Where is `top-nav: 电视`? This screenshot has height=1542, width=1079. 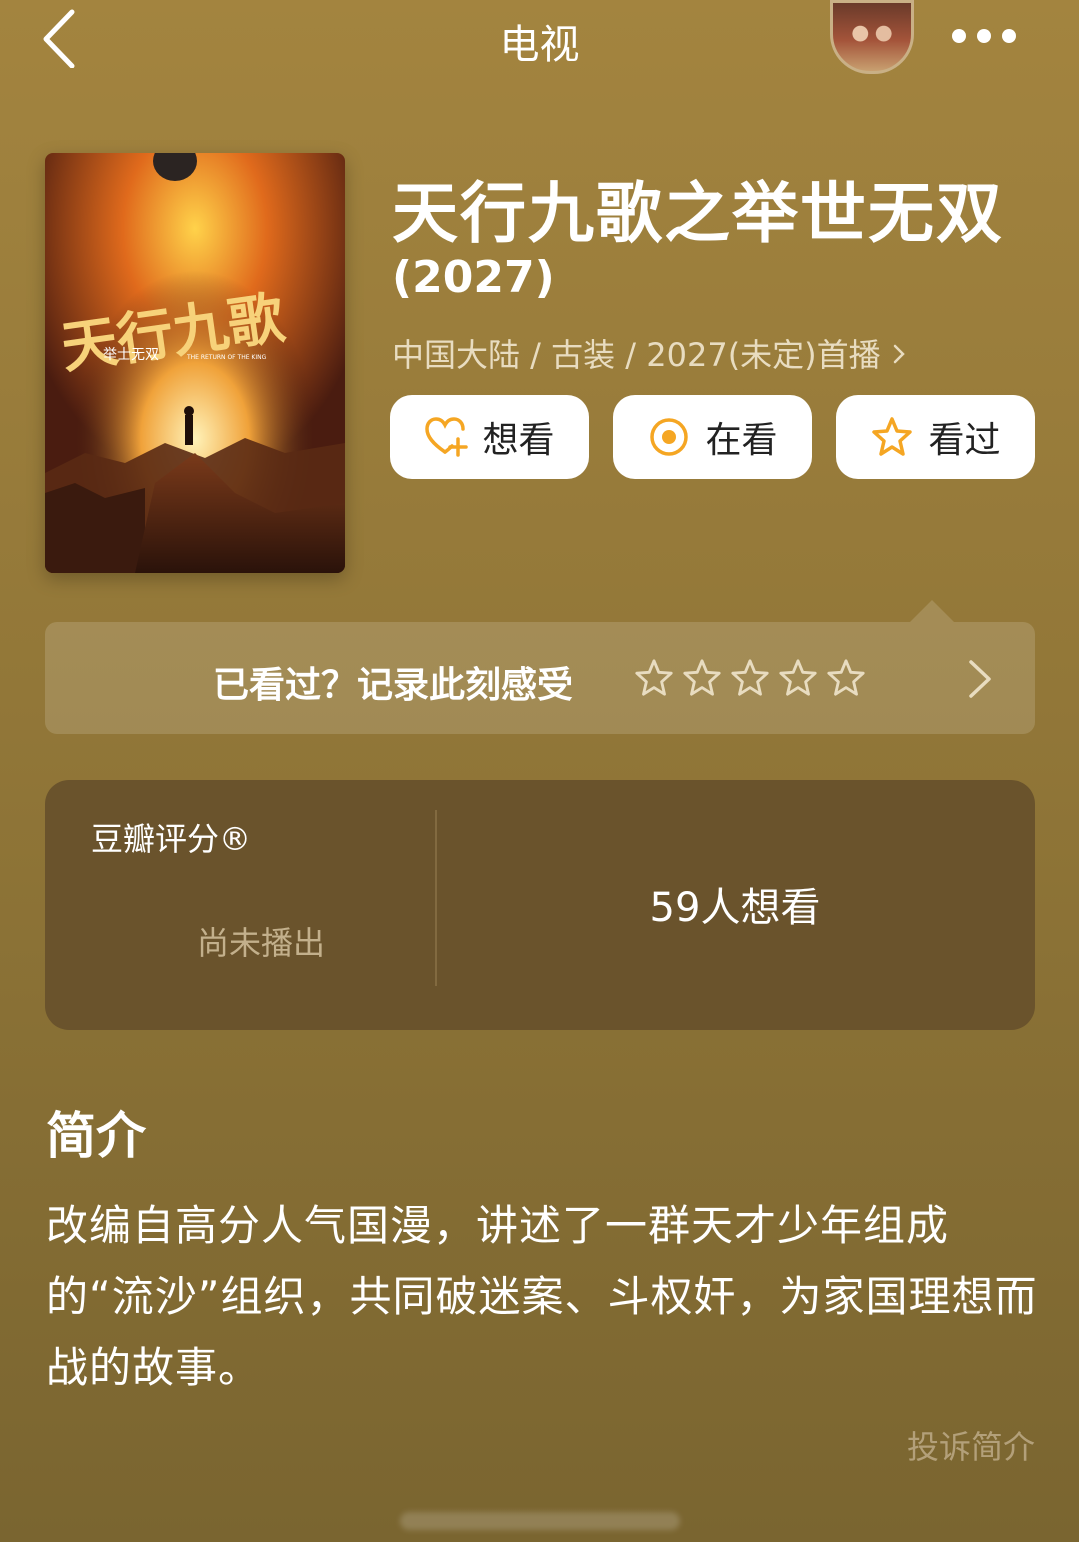 top-nav: 电视 is located at coordinates (539, 40).